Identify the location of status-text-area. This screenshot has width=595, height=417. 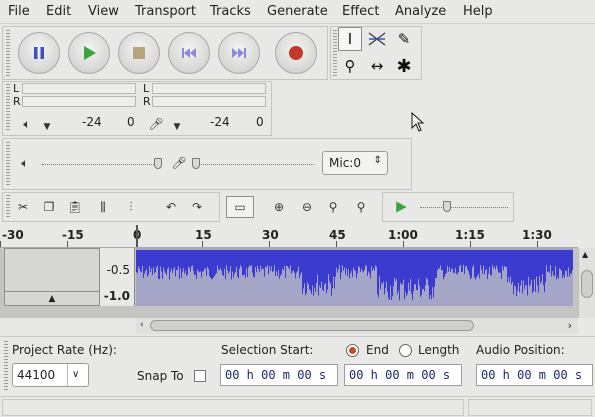
(233, 407).